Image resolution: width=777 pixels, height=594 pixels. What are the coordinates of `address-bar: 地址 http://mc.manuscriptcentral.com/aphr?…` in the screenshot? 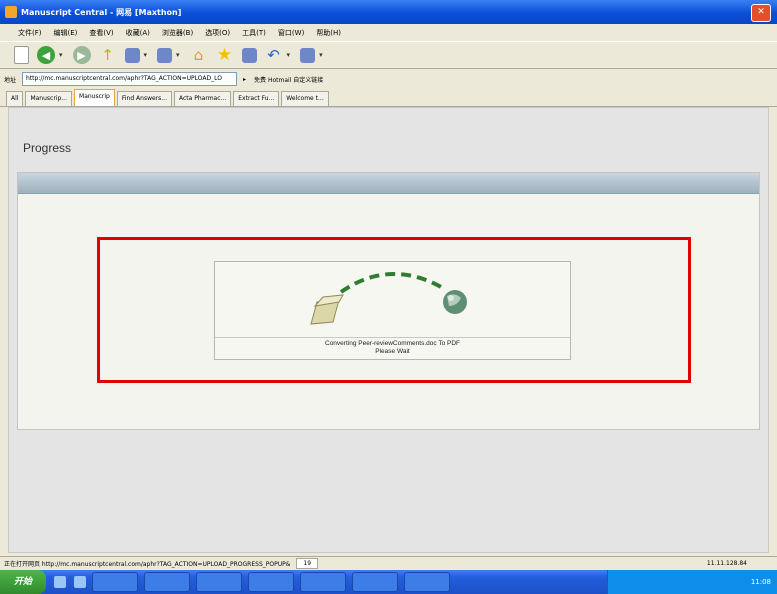 It's located at (388, 79).